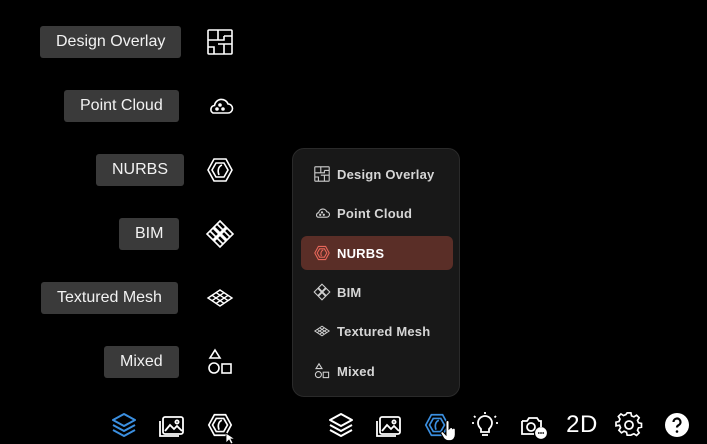  Describe the element at coordinates (121, 106) in the screenshot. I see `label-point-cloud: Point Cloud` at that location.